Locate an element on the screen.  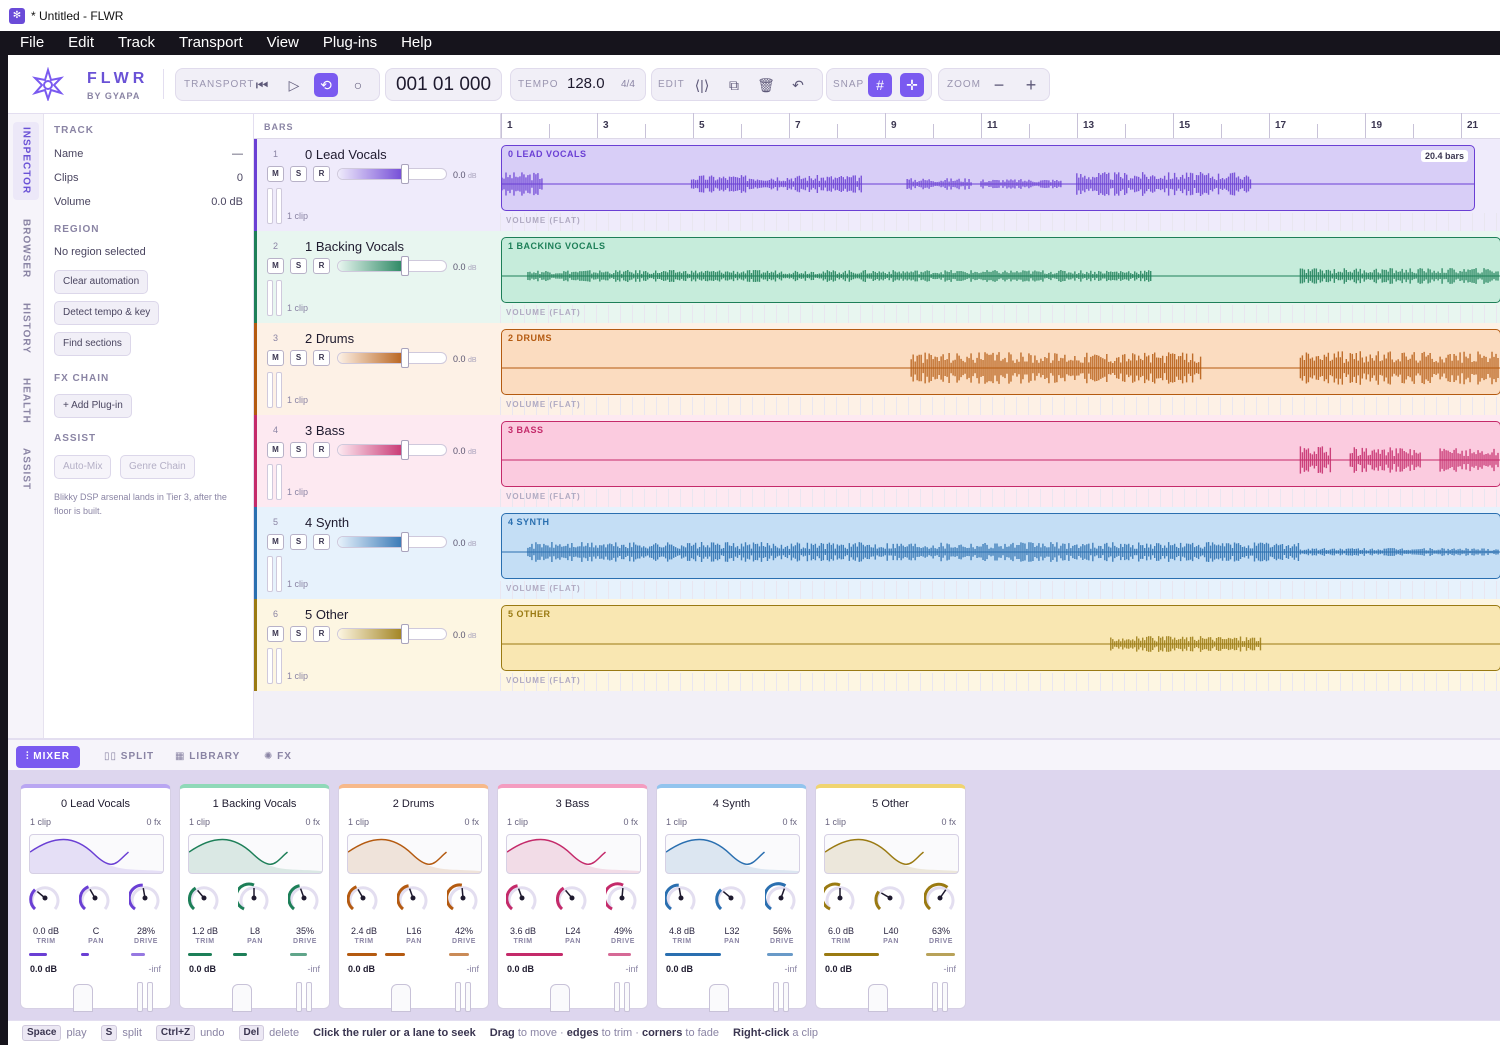
audio-clip: 5 OTHER is located at coordinates (1000, 638).